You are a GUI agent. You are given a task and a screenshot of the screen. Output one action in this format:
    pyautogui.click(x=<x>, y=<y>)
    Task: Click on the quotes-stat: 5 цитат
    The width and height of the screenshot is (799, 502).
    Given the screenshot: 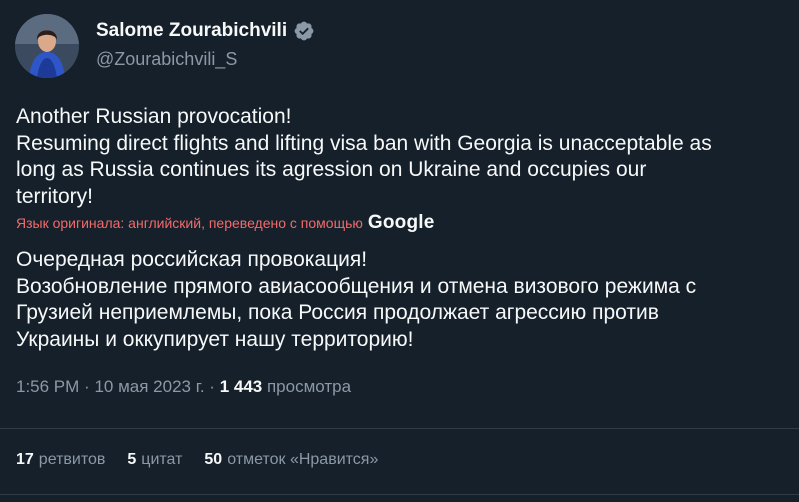 What is the action you would take?
    pyautogui.click(x=154, y=460)
    